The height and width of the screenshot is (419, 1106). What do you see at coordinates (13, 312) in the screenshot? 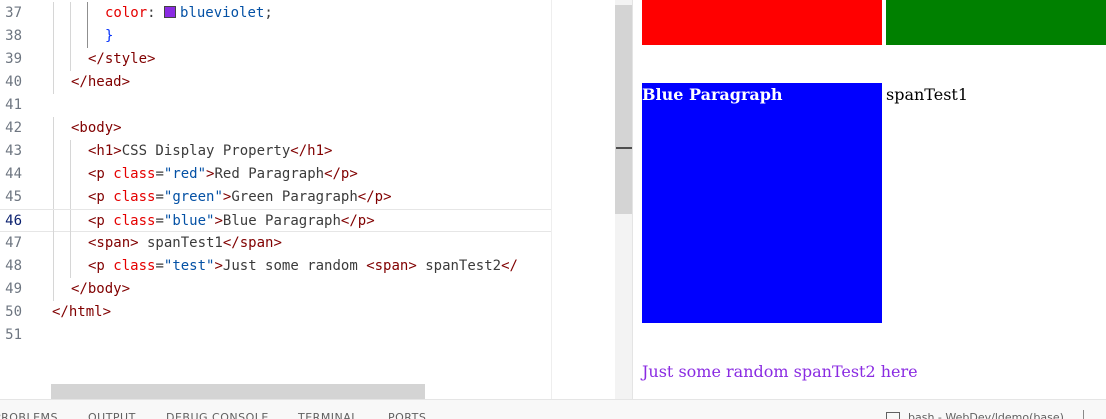
I see `line-number: 50` at bounding box center [13, 312].